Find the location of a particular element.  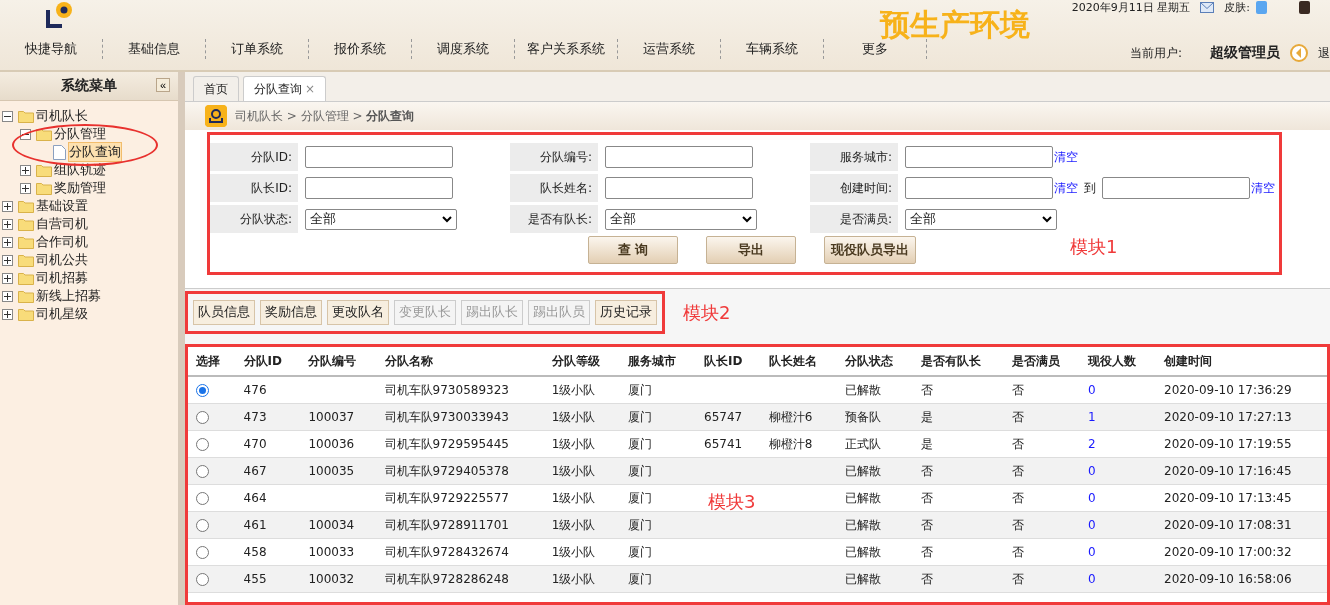

table-cell: 已解散 is located at coordinates (863, 389).